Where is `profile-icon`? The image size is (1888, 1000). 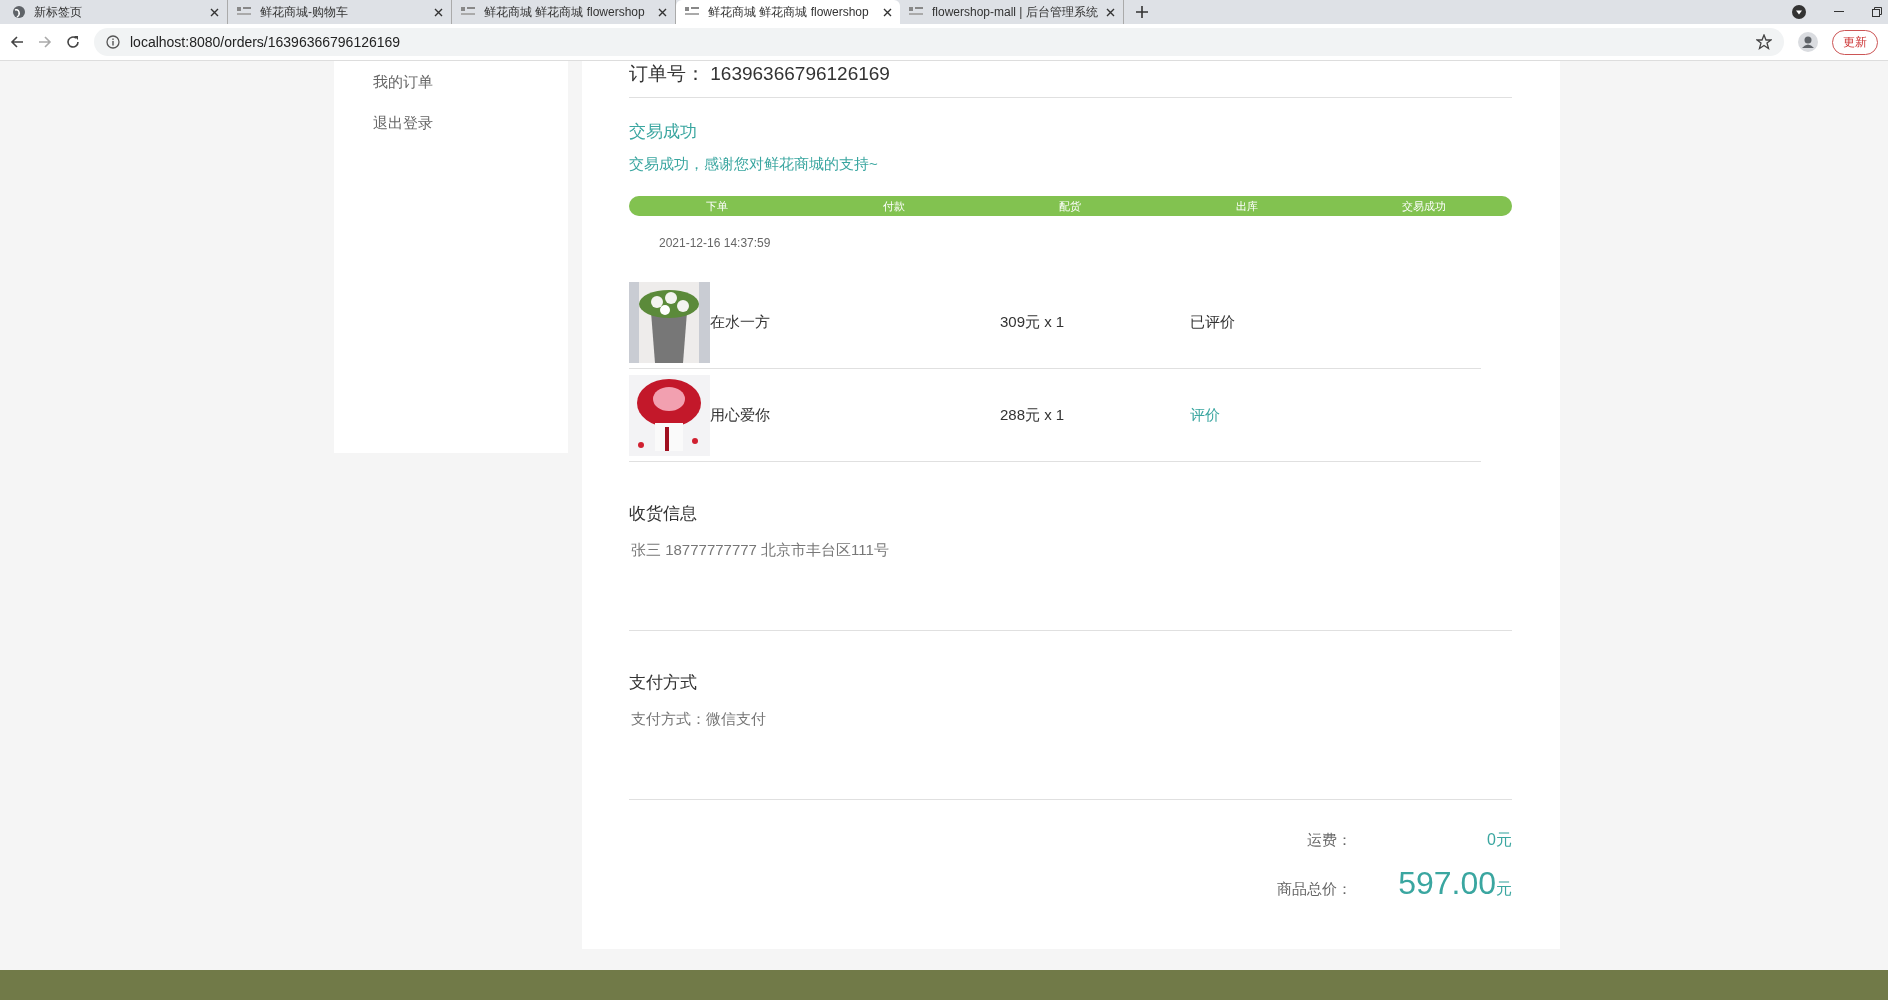 profile-icon is located at coordinates (1808, 42).